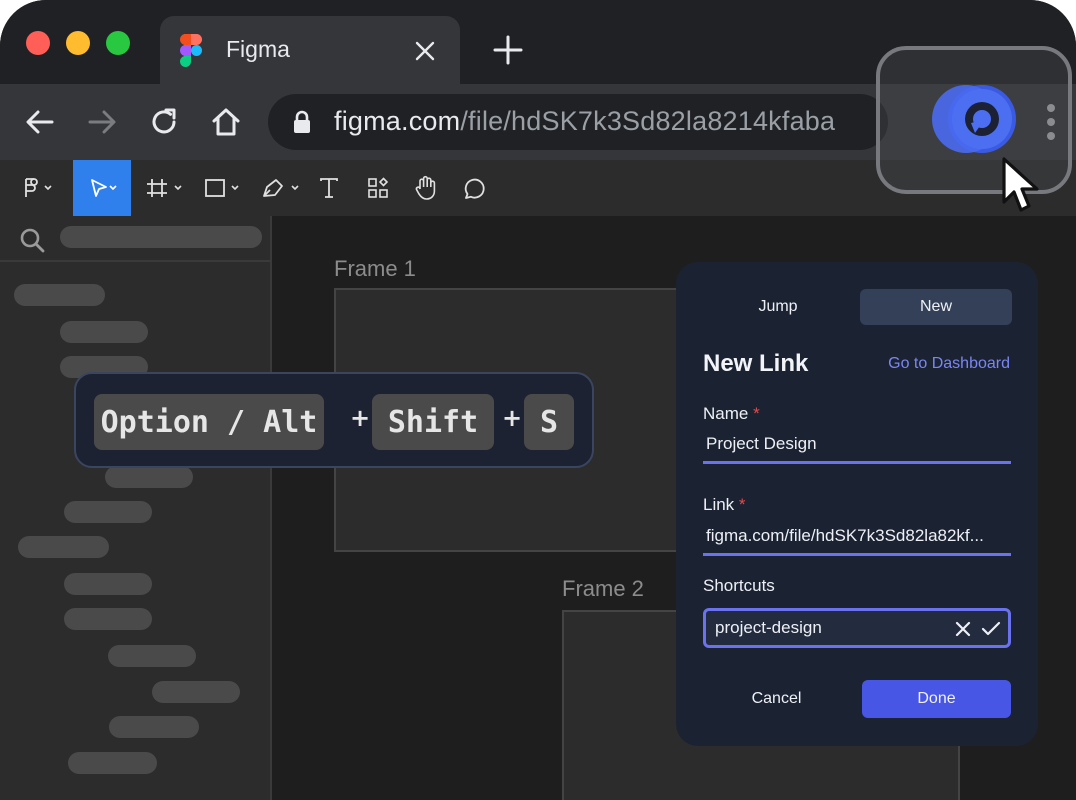 The height and width of the screenshot is (800, 1076). I want to click on shortcuts-label: Shortcuts, so click(739, 585).